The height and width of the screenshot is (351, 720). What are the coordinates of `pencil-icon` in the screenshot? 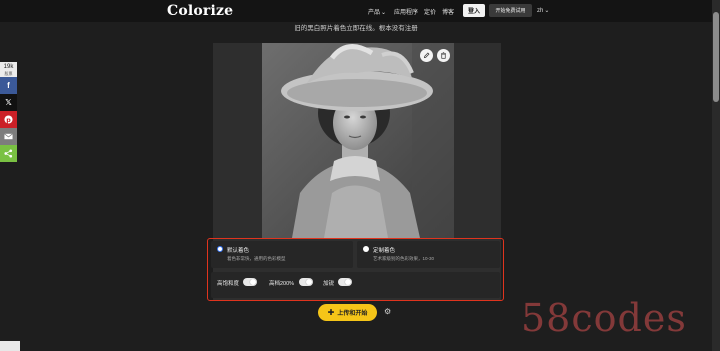 It's located at (426, 55).